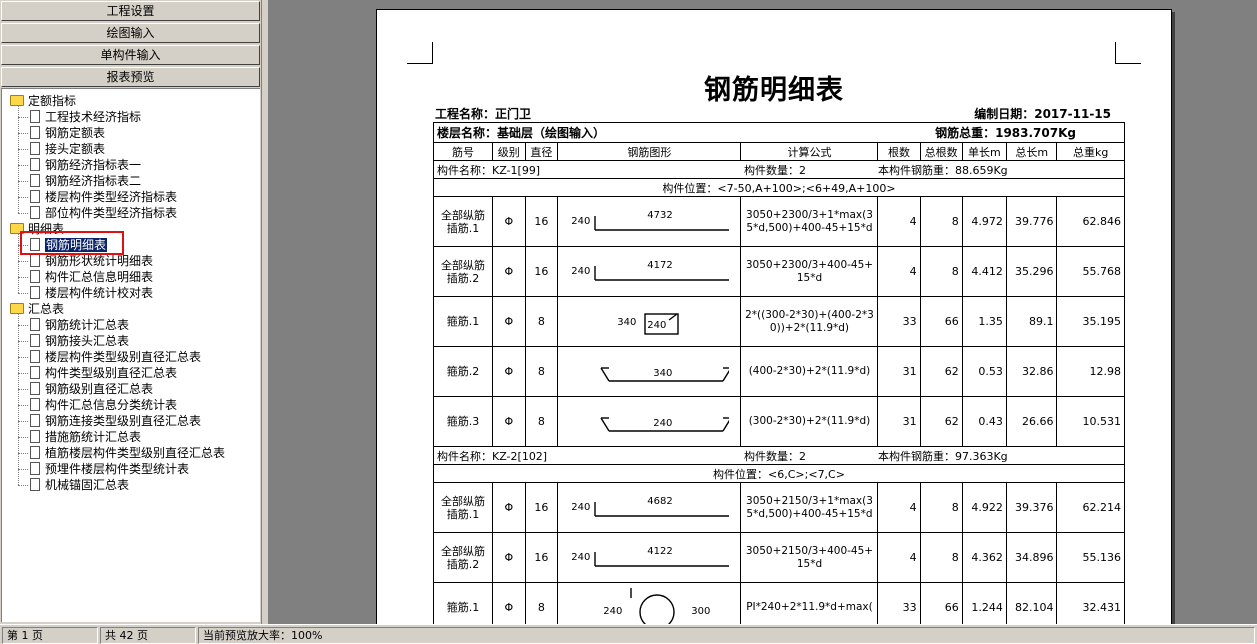  Describe the element at coordinates (1031, 507) in the screenshot. I see `rebar-total-length: 39.376` at that location.